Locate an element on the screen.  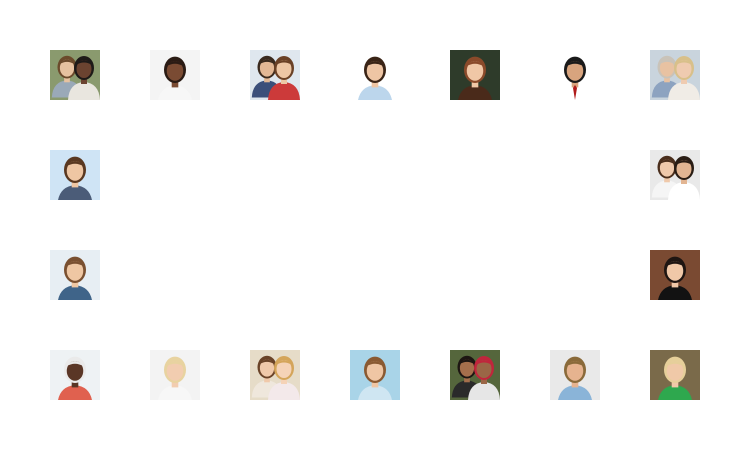
photo-mother-child is located at coordinates (275, 375).